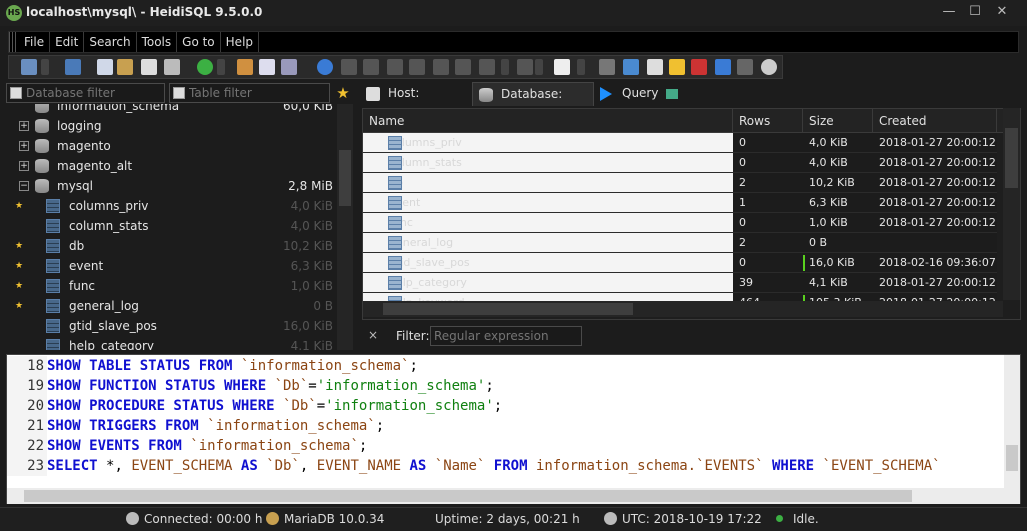 The height and width of the screenshot is (531, 1027). Describe the element at coordinates (631, 67) in the screenshot. I see `table-icon` at that location.